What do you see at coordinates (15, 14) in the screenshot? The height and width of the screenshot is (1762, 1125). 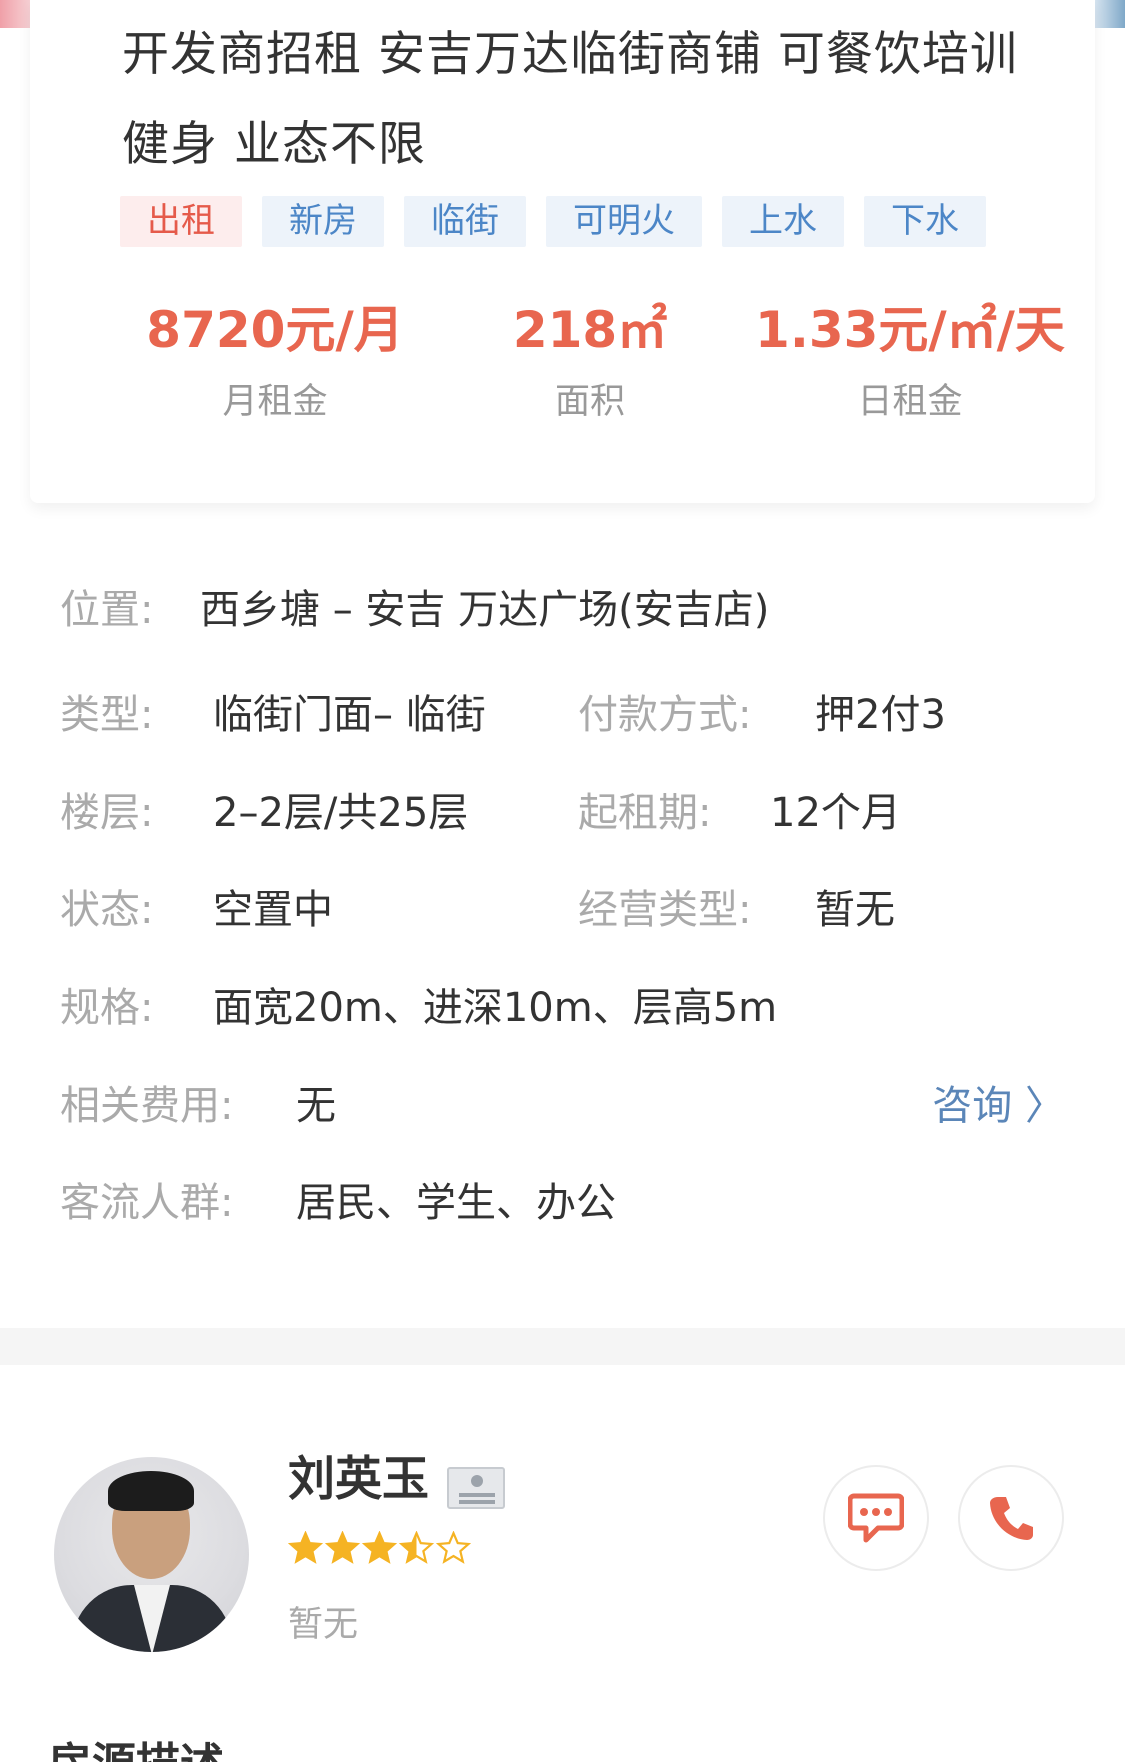 I see `image-edge-left` at bounding box center [15, 14].